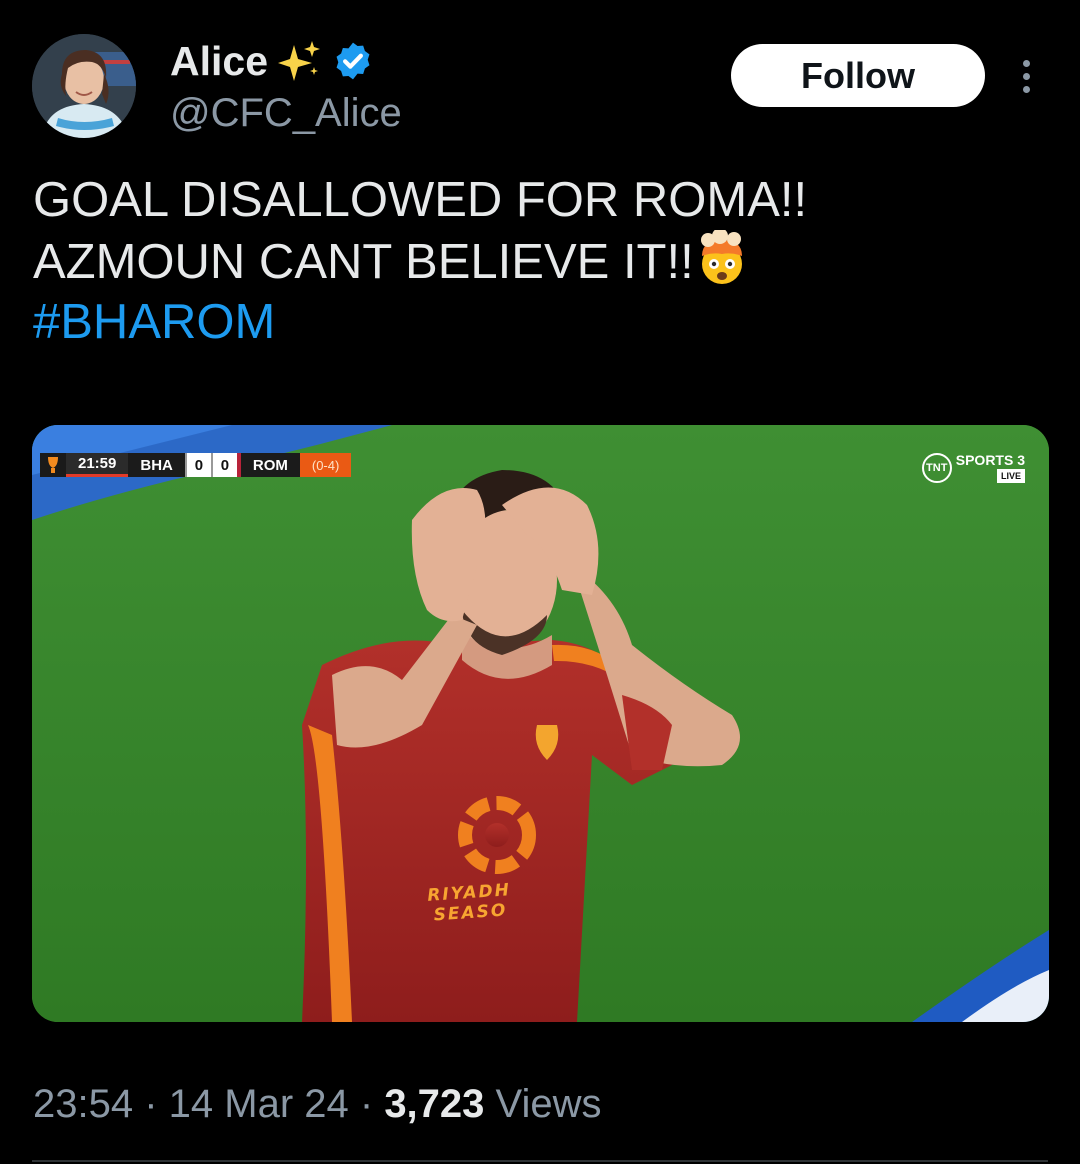 The image size is (1080, 1164). I want to click on home-team: BHA, so click(156, 465).